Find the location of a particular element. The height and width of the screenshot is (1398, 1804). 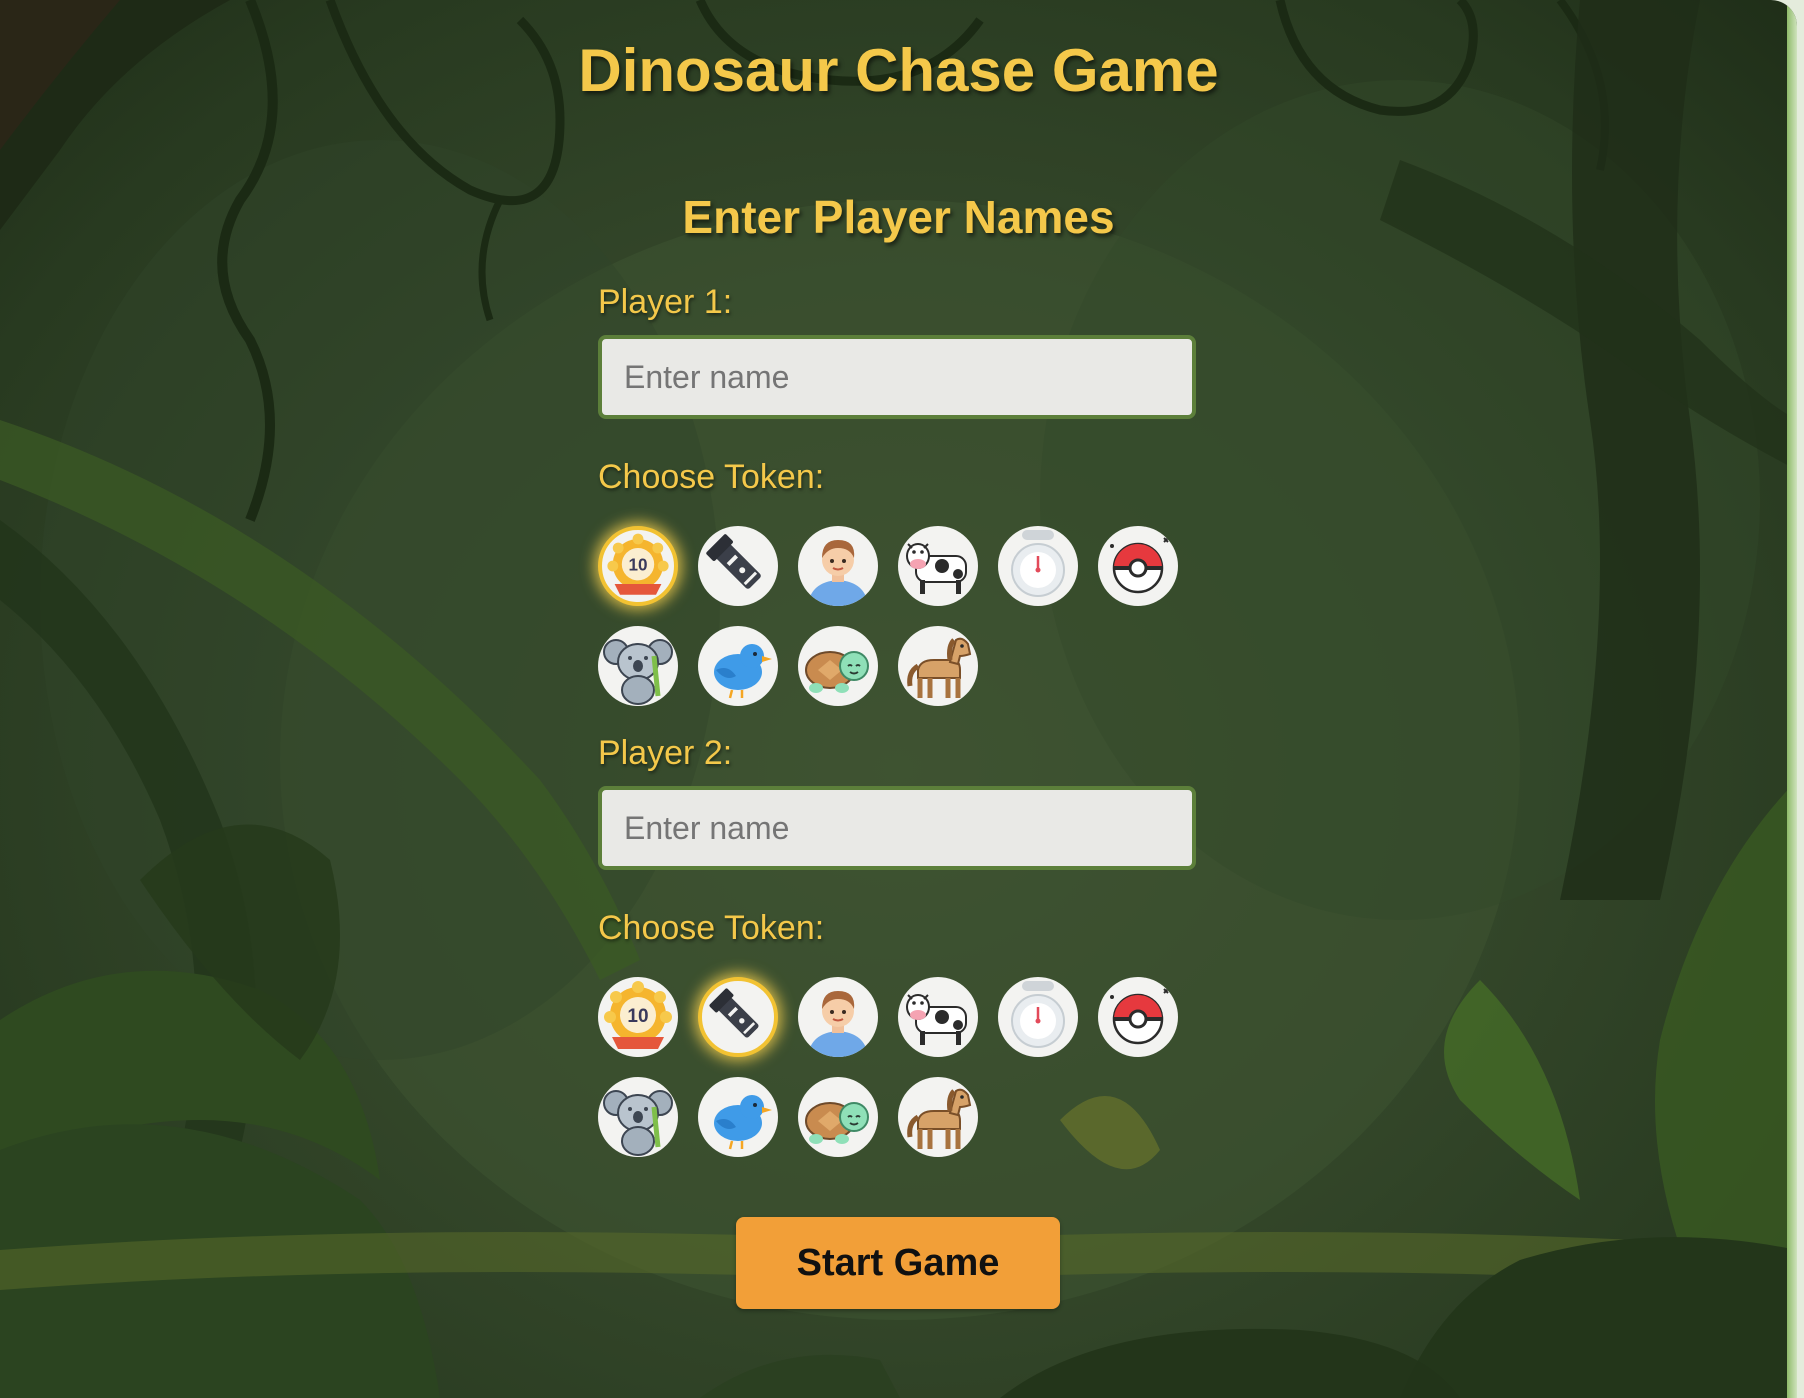

player-1-token-pokeball is located at coordinates (1138, 566).